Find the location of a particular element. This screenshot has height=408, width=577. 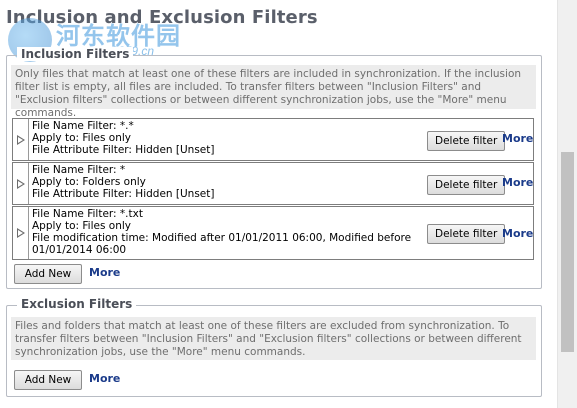

filter-line: Apply to: Folders only is located at coordinates (89, 182).